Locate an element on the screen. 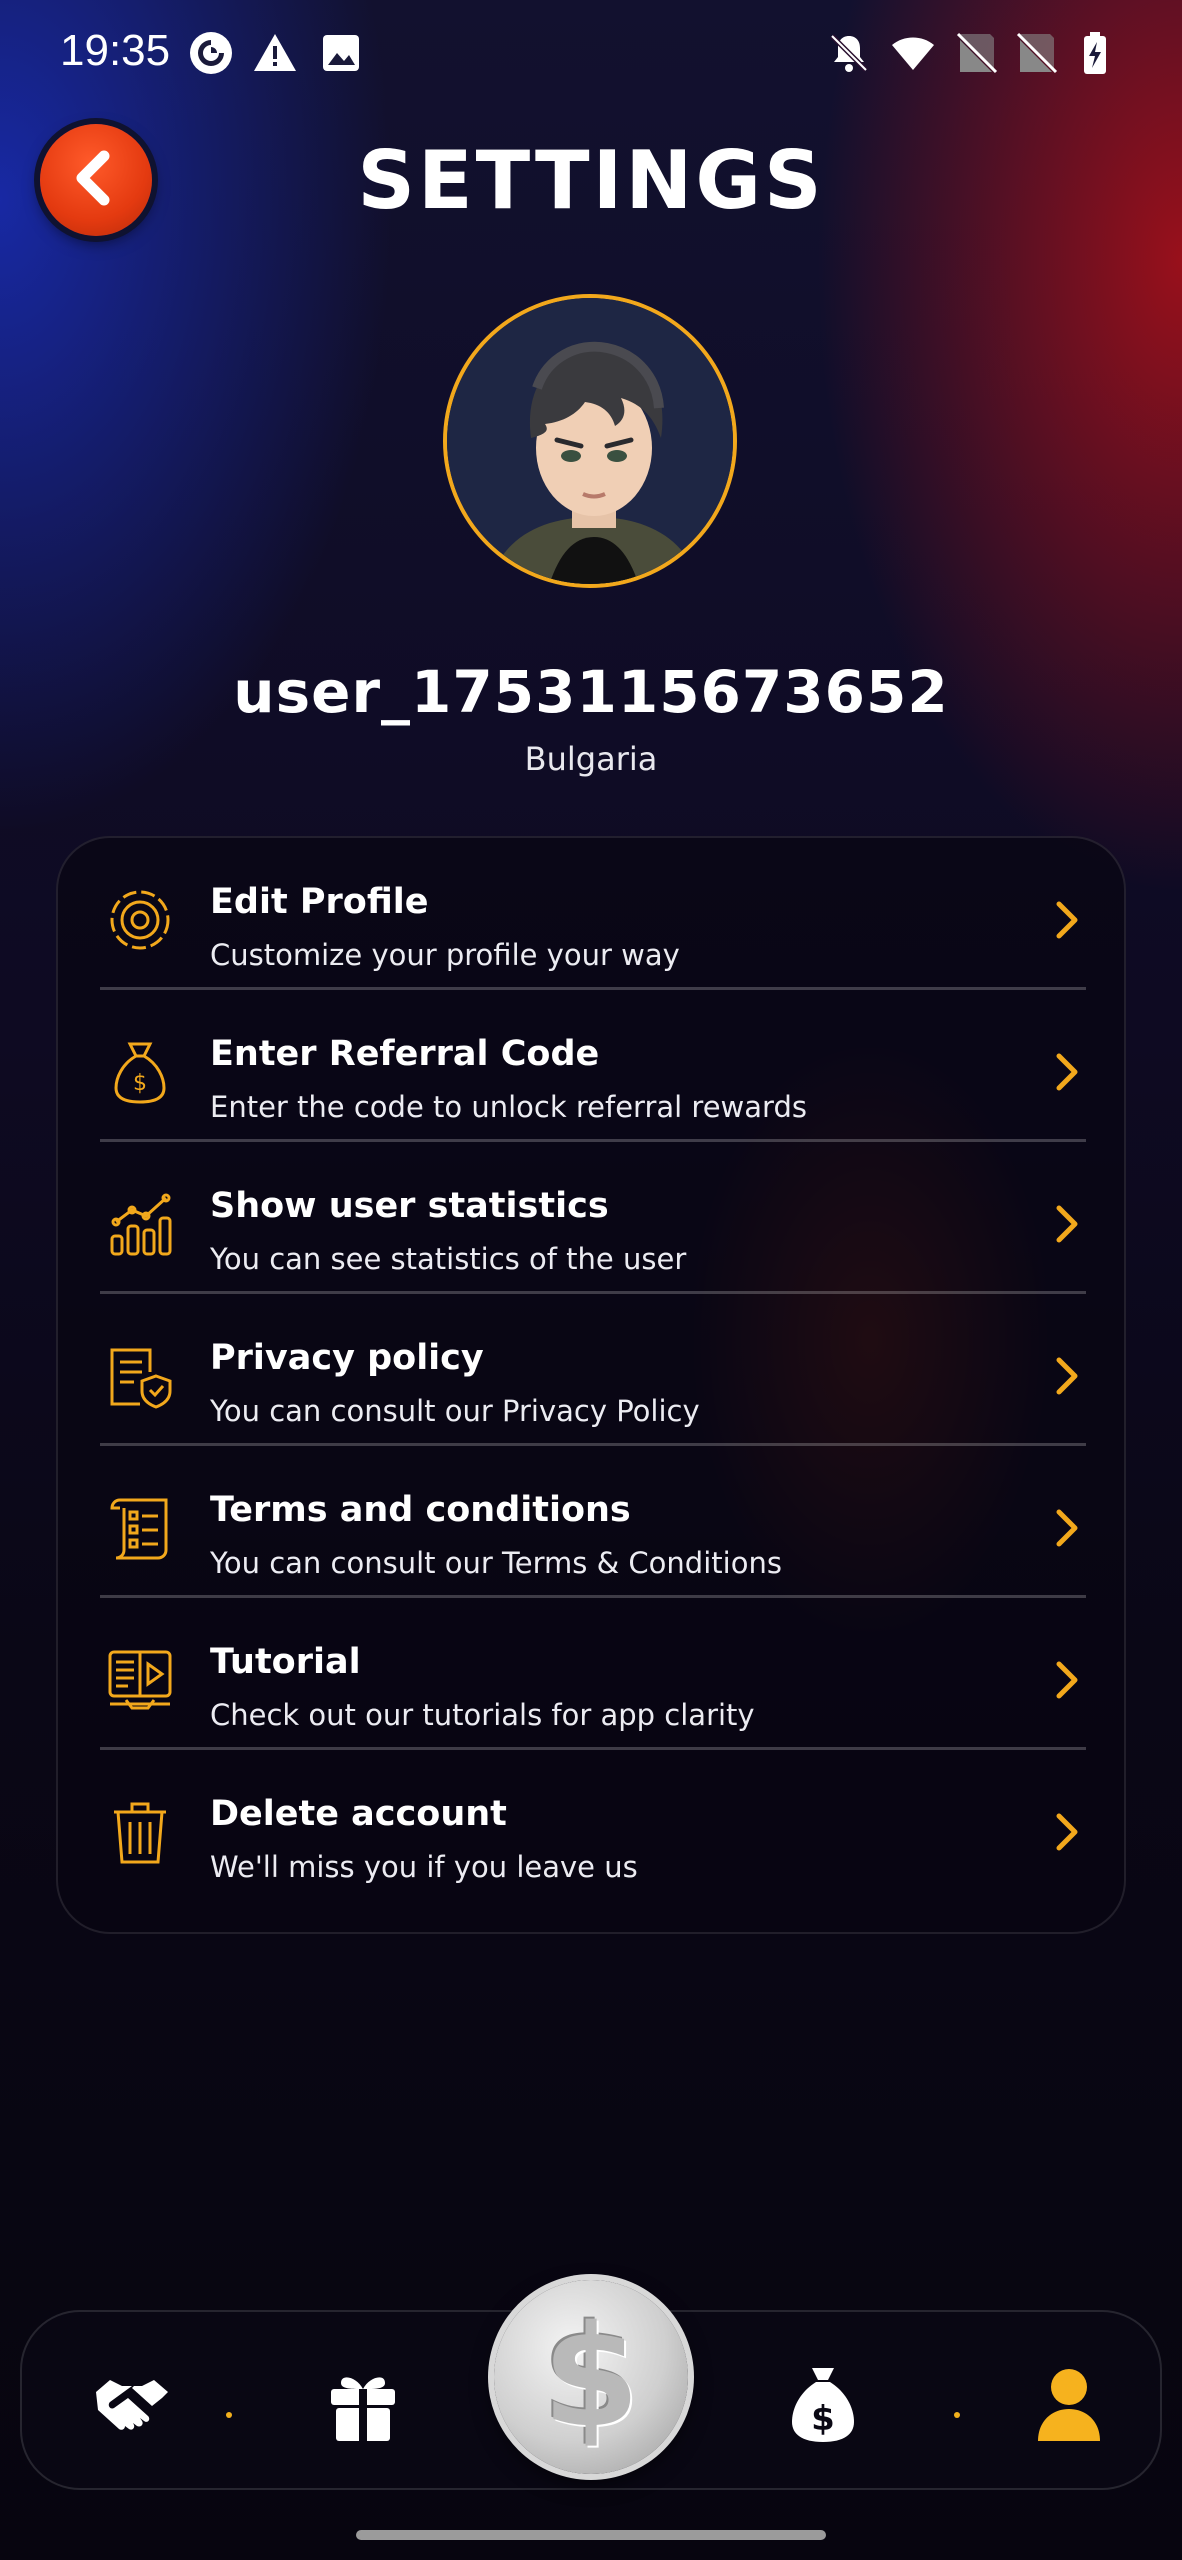 This screenshot has height=2560, width=1182. image-icon is located at coordinates (341, 53).